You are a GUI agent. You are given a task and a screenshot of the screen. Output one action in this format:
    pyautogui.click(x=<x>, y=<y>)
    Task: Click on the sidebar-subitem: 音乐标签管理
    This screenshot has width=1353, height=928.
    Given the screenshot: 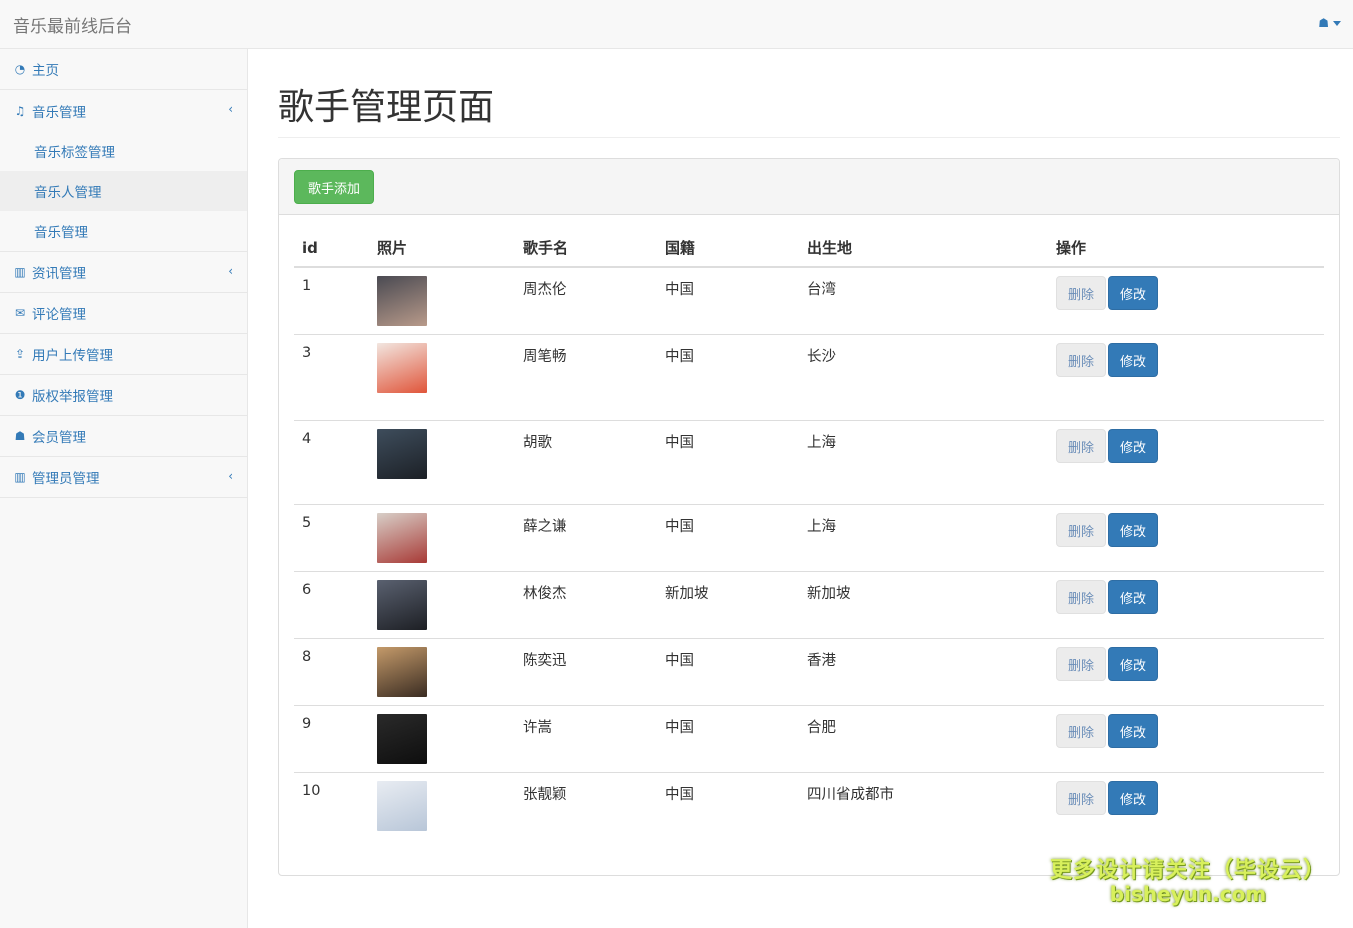 What is the action you would take?
    pyautogui.click(x=123, y=151)
    